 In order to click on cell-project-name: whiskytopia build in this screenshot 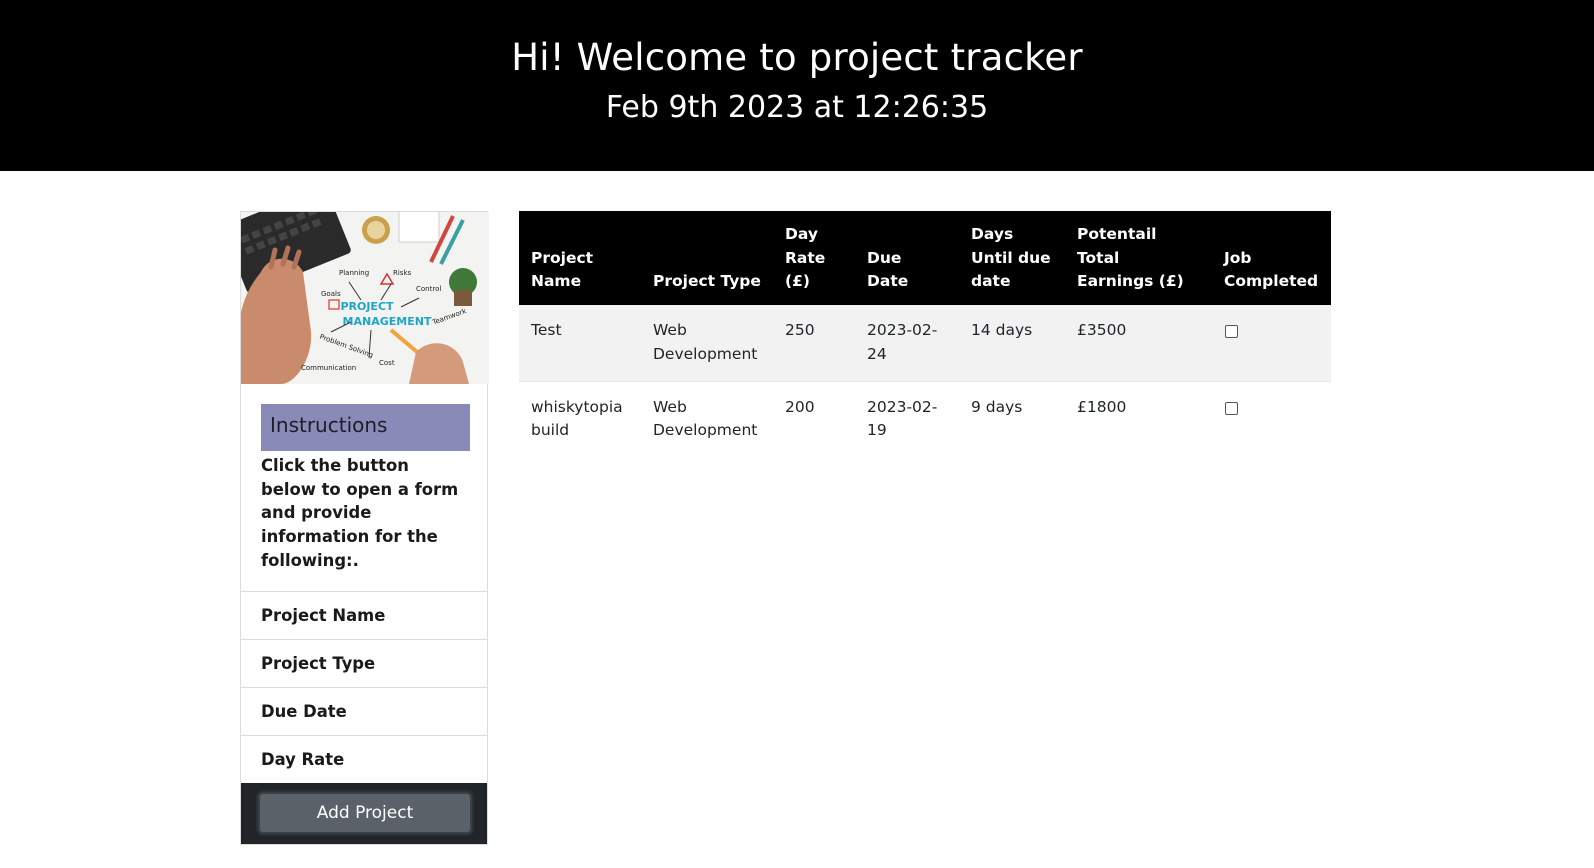, I will do `click(580, 419)`.